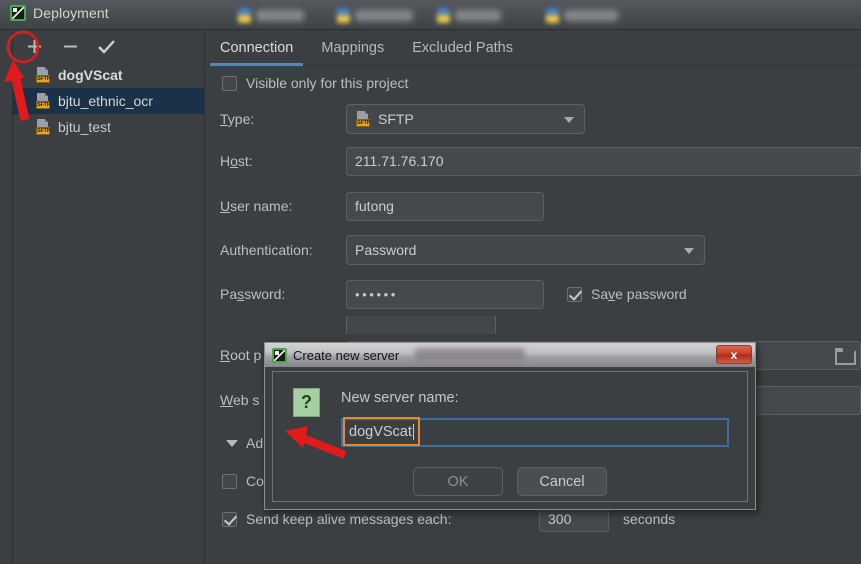 The width and height of the screenshot is (861, 564). What do you see at coordinates (349, 519) in the screenshot?
I see `keepalive-label: Send keep alive messages each:` at bounding box center [349, 519].